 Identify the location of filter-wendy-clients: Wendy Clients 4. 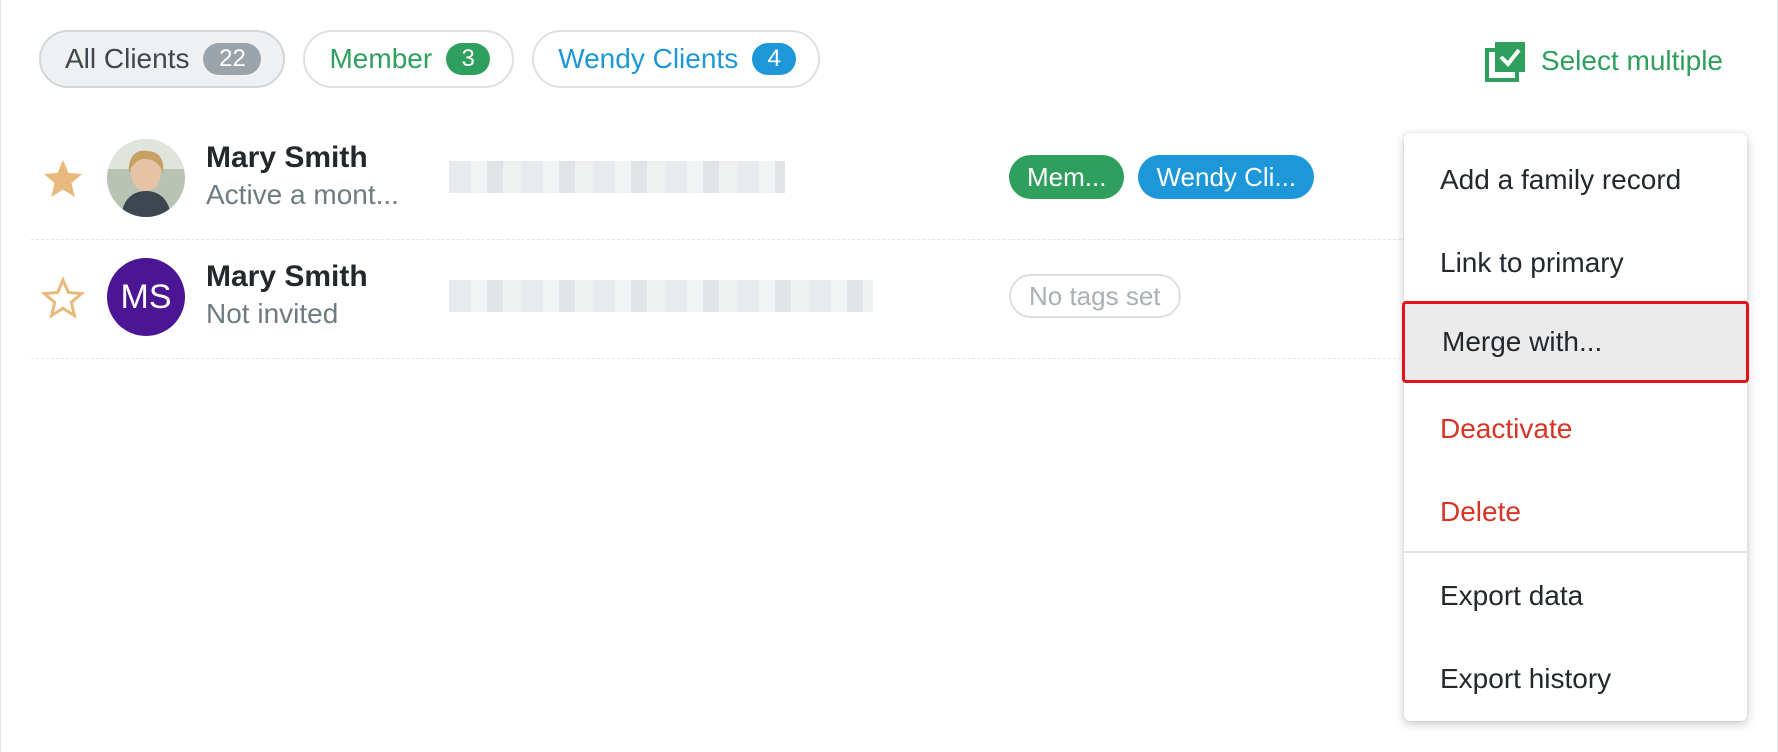
(676, 59).